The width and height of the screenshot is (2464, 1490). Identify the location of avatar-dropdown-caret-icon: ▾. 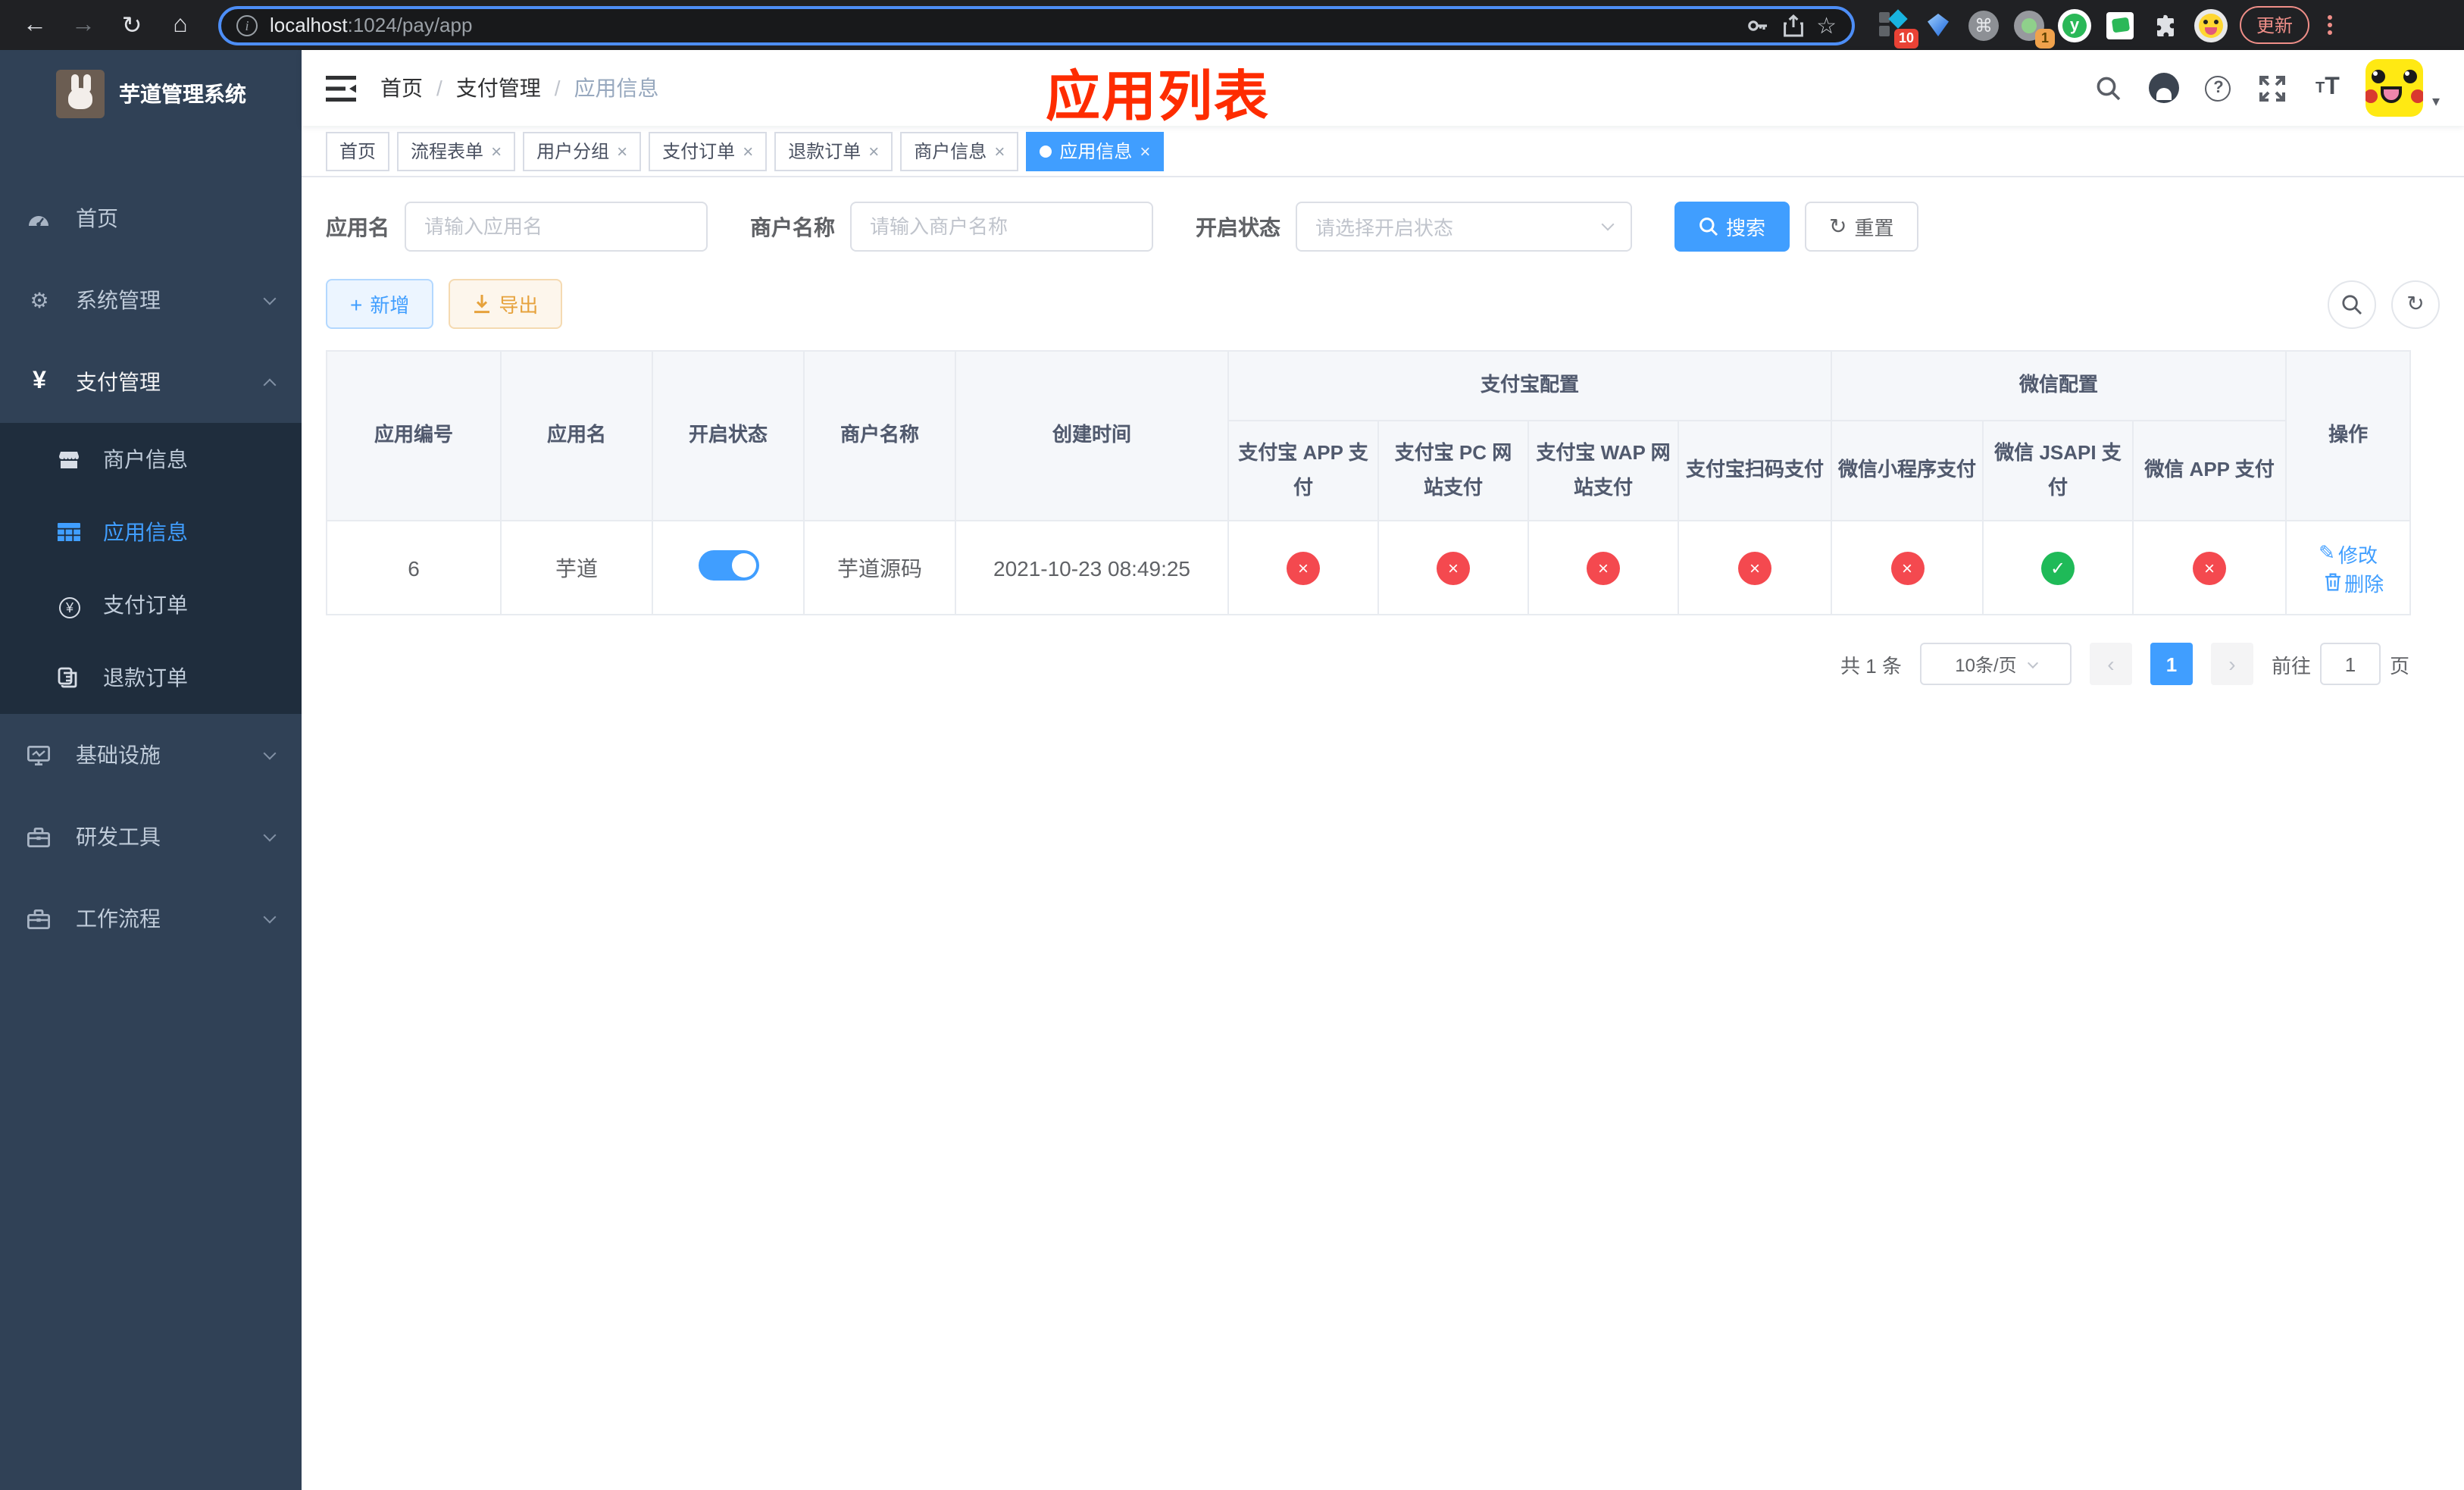
(2436, 103).